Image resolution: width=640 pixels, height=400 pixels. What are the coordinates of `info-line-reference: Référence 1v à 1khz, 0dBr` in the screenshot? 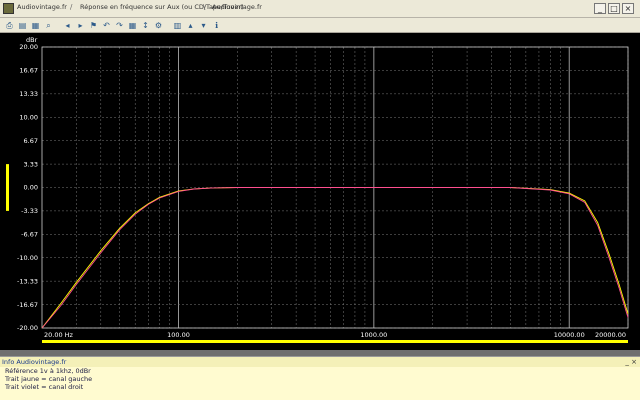 It's located at (48, 371).